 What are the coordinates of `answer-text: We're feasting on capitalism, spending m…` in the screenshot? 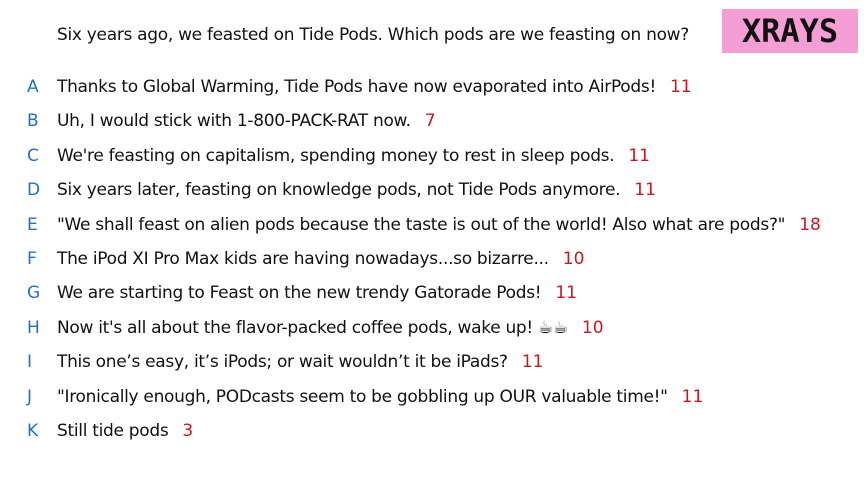 It's located at (353, 155).